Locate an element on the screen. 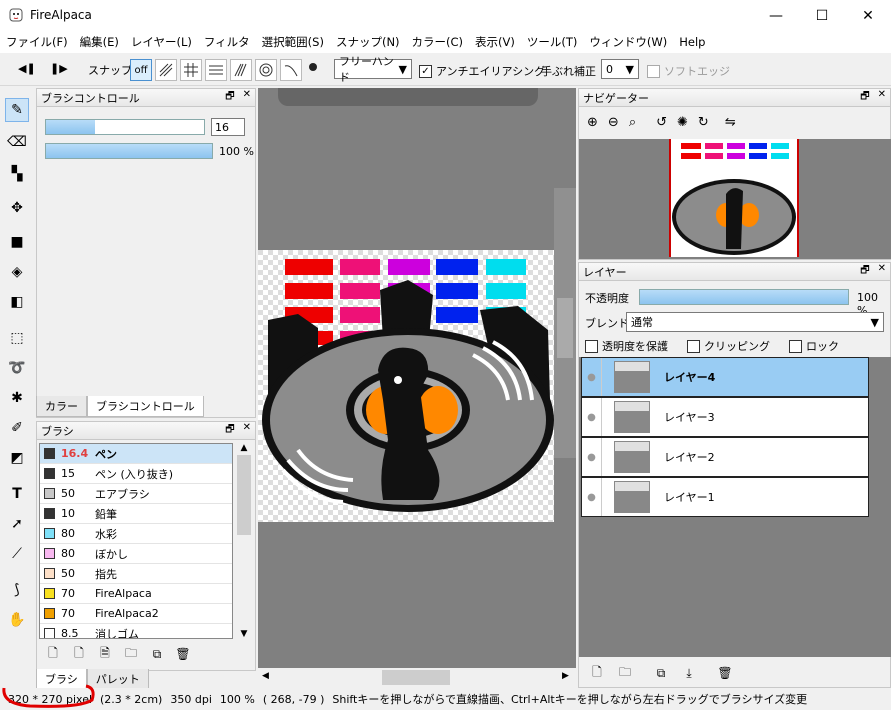 The image size is (891, 710). select-pen-tool-icon: ✐ is located at coordinates (17, 428).